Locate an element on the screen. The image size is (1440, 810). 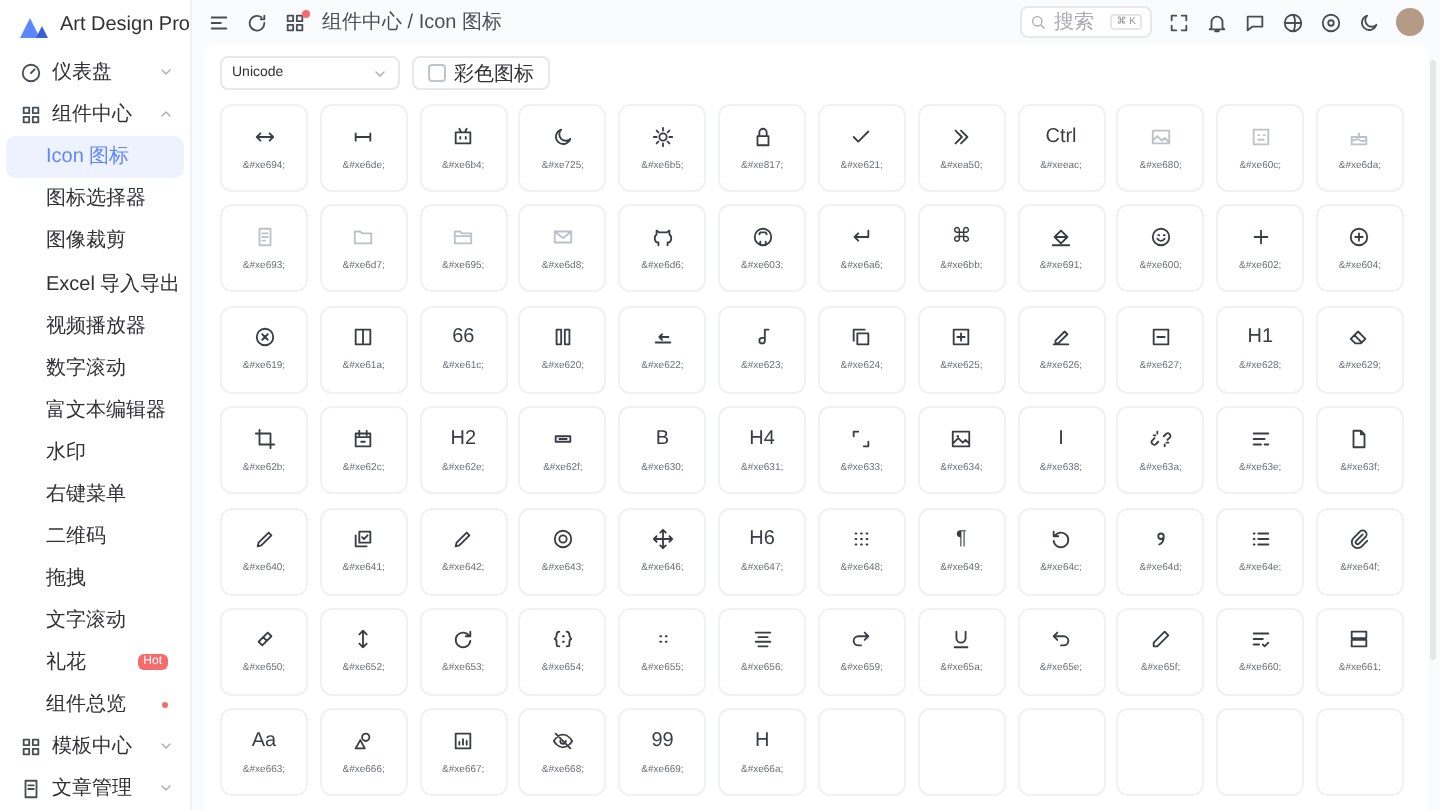
document-icon is located at coordinates (264, 236).